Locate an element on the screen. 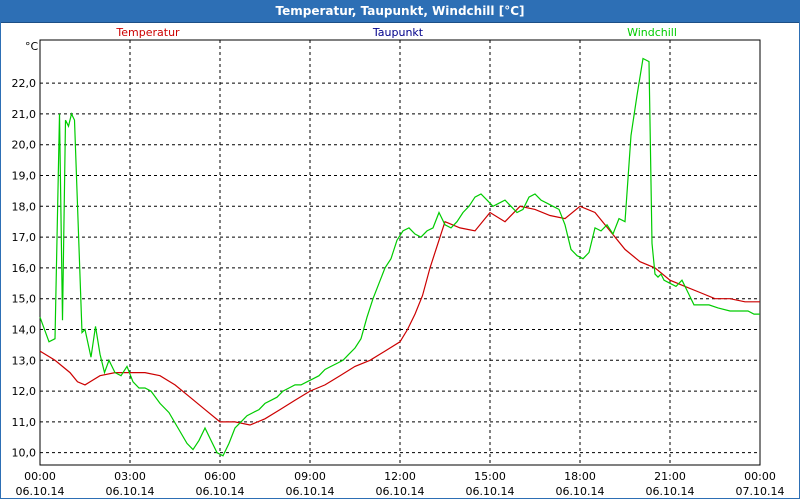 The image size is (800, 500). y-tick-label: 15,0 is located at coordinates (24, 299).